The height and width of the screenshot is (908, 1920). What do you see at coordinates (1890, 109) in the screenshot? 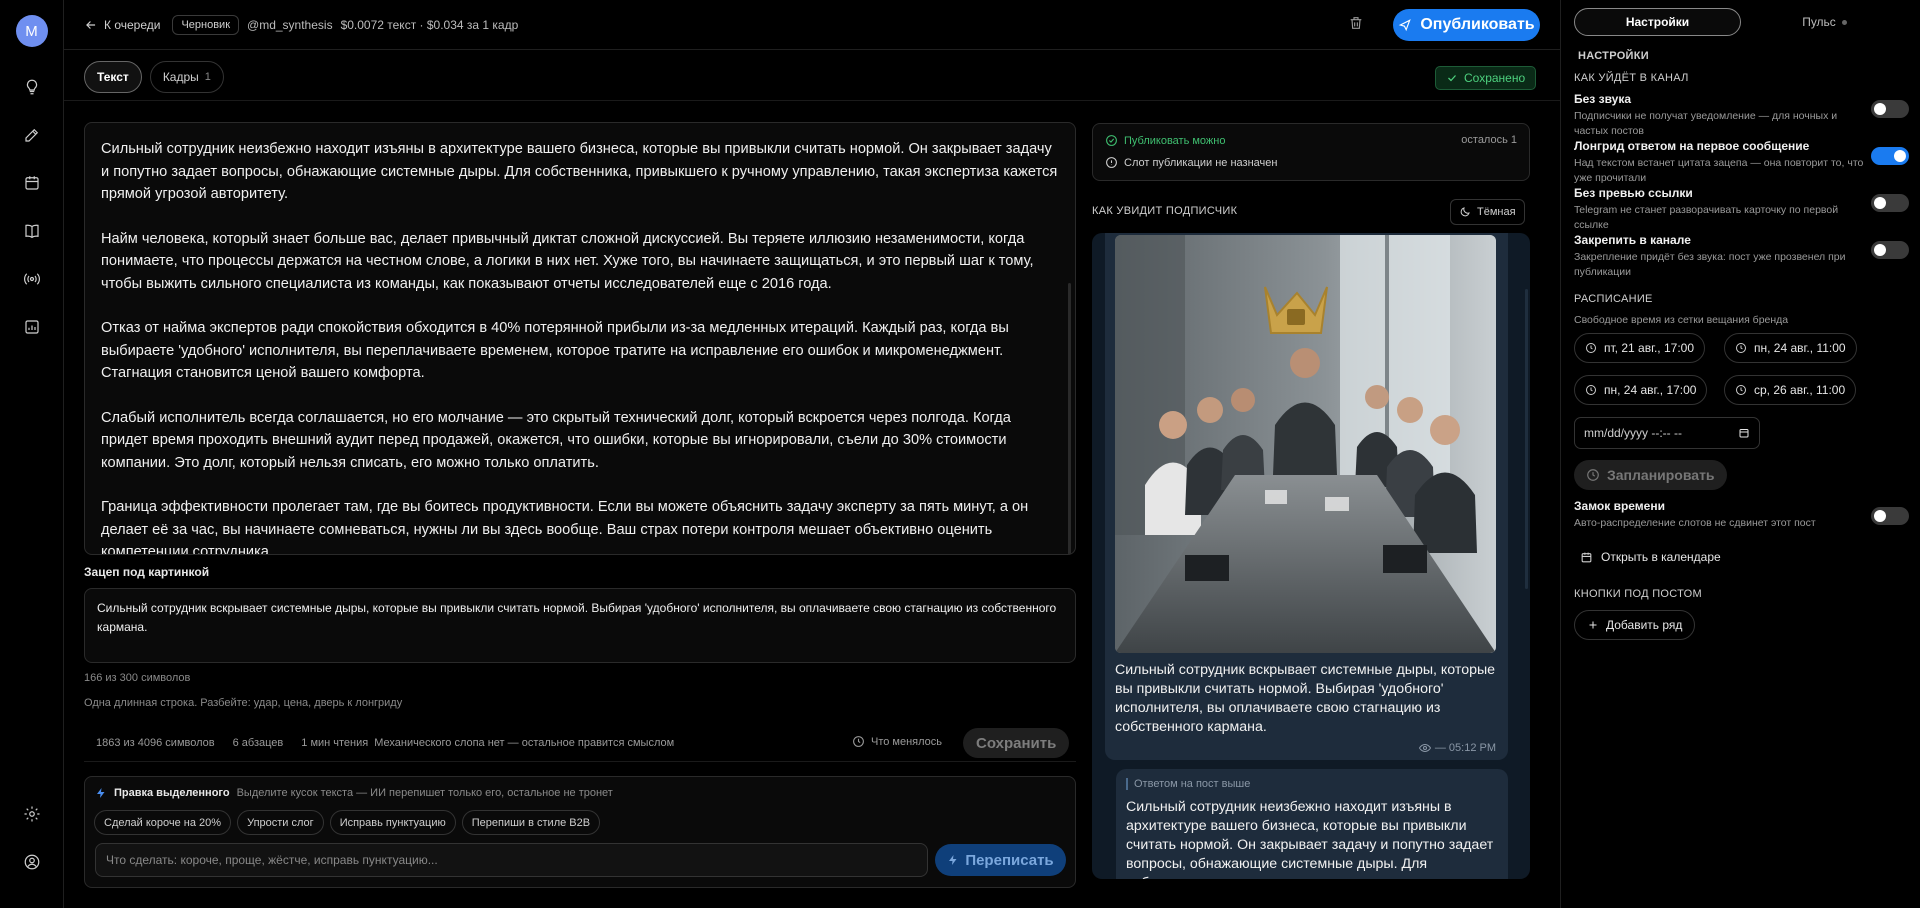
I see `toggle-silent` at bounding box center [1890, 109].